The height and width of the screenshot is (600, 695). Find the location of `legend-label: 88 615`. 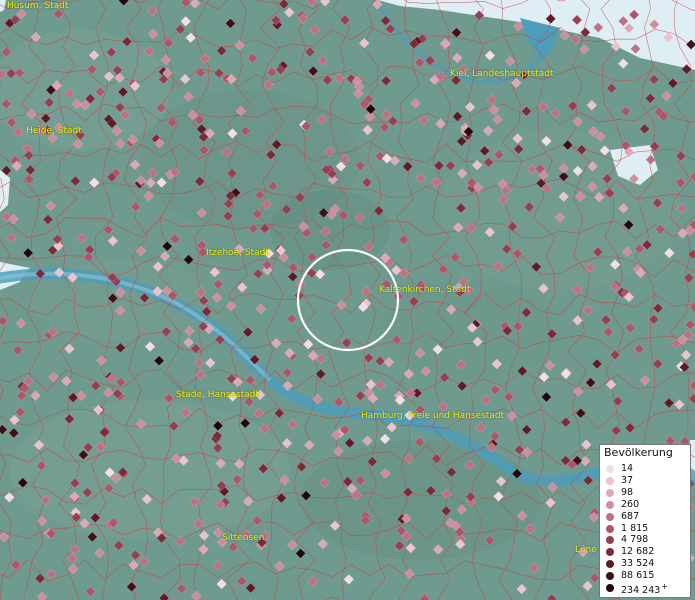

legend-label: 88 615 is located at coordinates (638, 576).